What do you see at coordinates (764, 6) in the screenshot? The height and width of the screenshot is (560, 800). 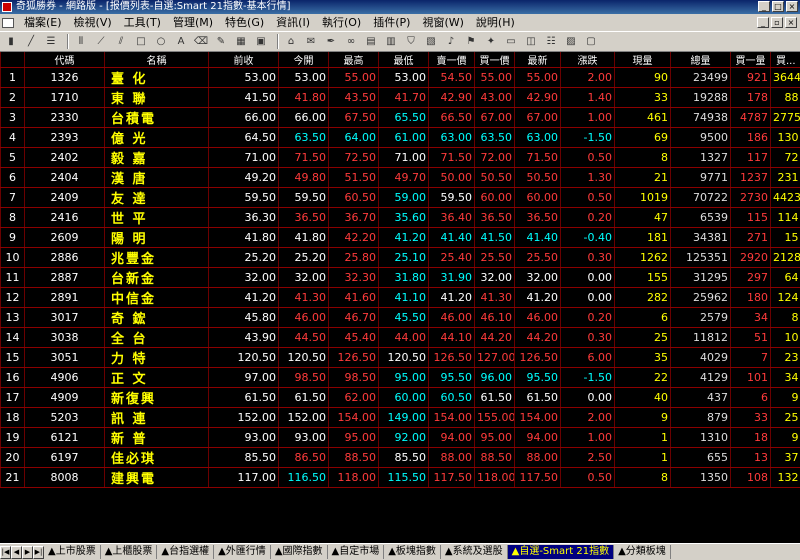 I see `minimize-button: _` at bounding box center [764, 6].